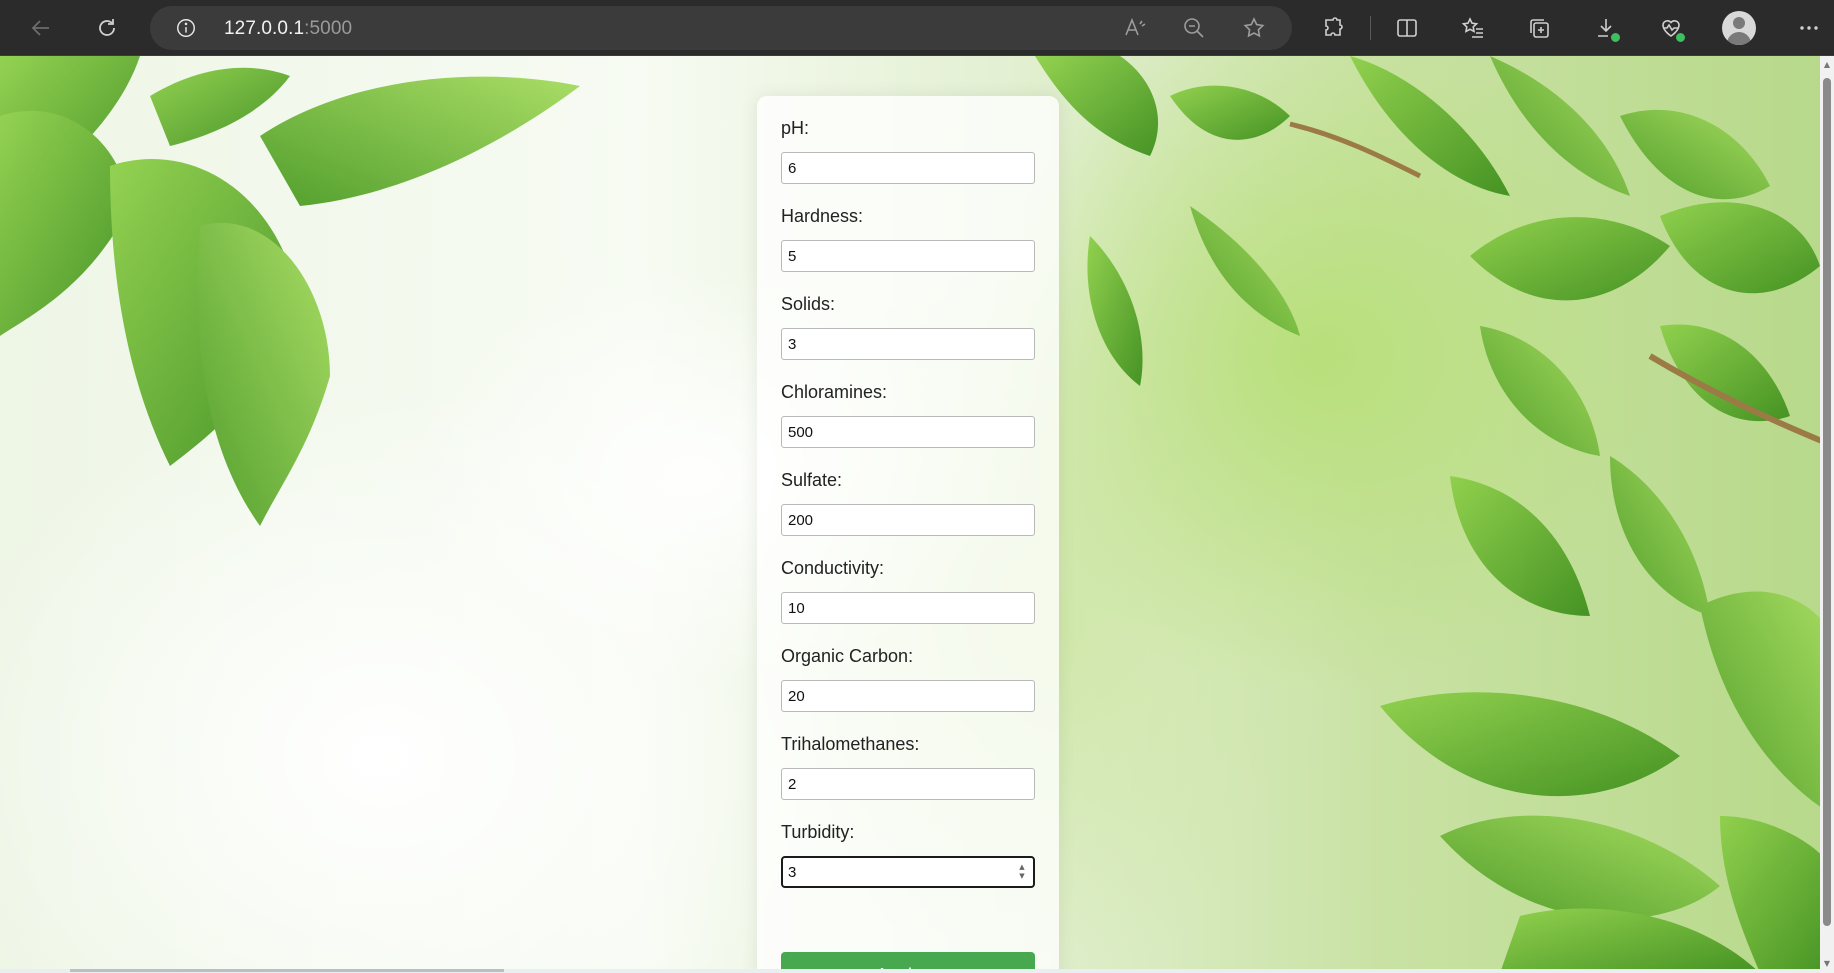  What do you see at coordinates (910, 971) in the screenshot?
I see `horizontal-scrollbar` at bounding box center [910, 971].